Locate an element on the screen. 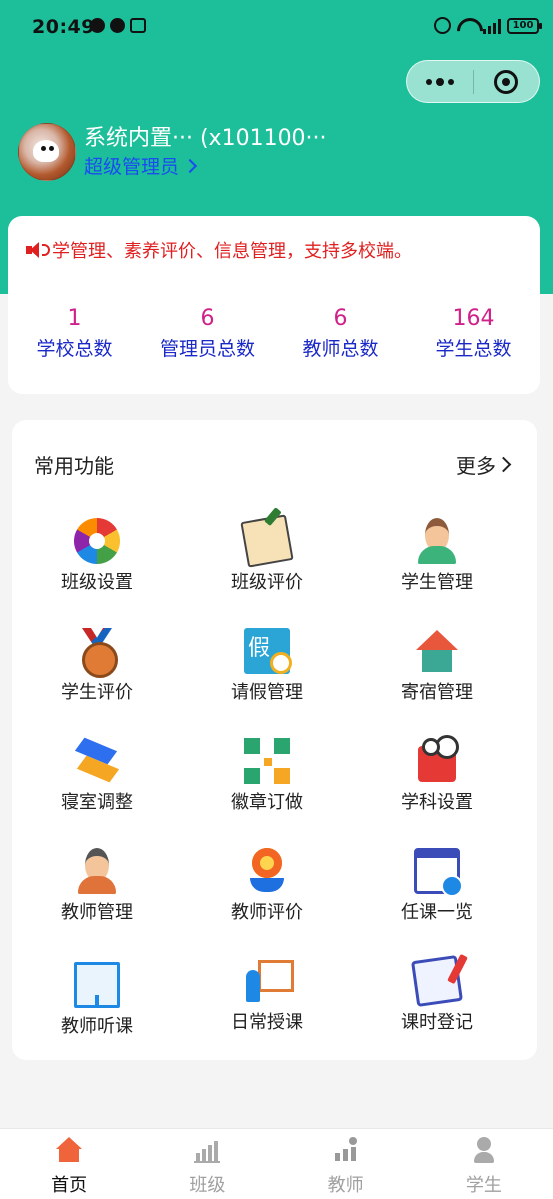 Image resolution: width=553 pixels, height=1199 pixels. stat-teachers: 6 教师总数 is located at coordinates (340, 334).